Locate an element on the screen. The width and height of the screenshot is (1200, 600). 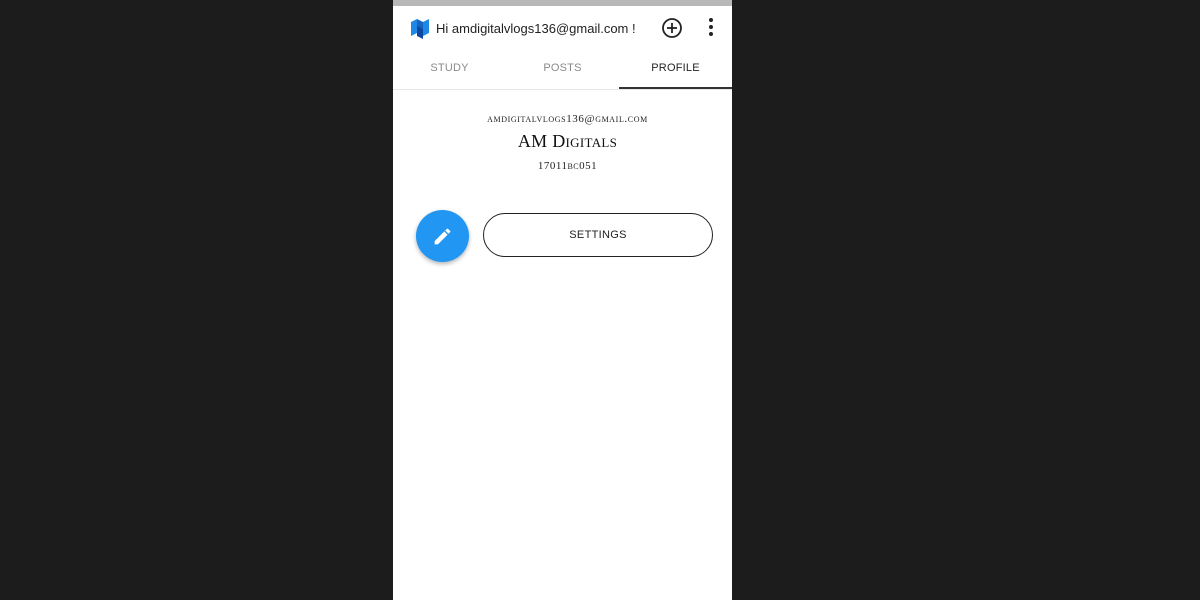
tab-posts: POSTS is located at coordinates (562, 69).